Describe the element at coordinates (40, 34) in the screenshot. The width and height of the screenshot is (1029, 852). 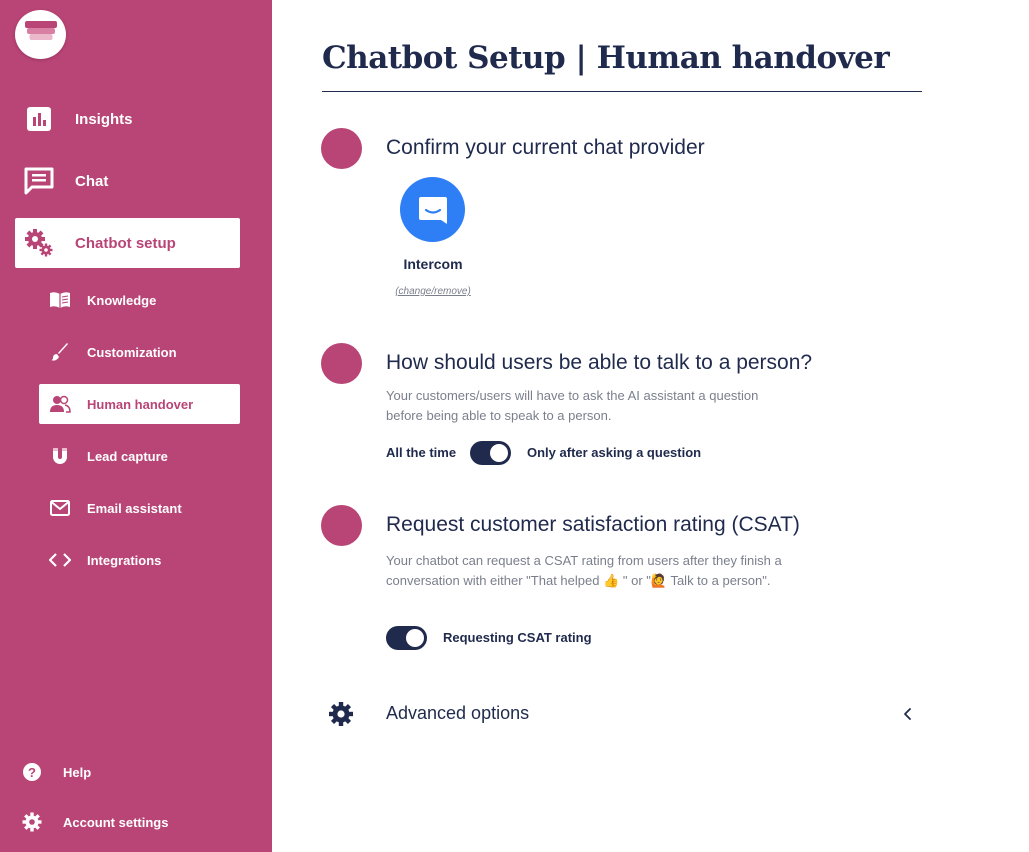
I see `app-logo` at that location.